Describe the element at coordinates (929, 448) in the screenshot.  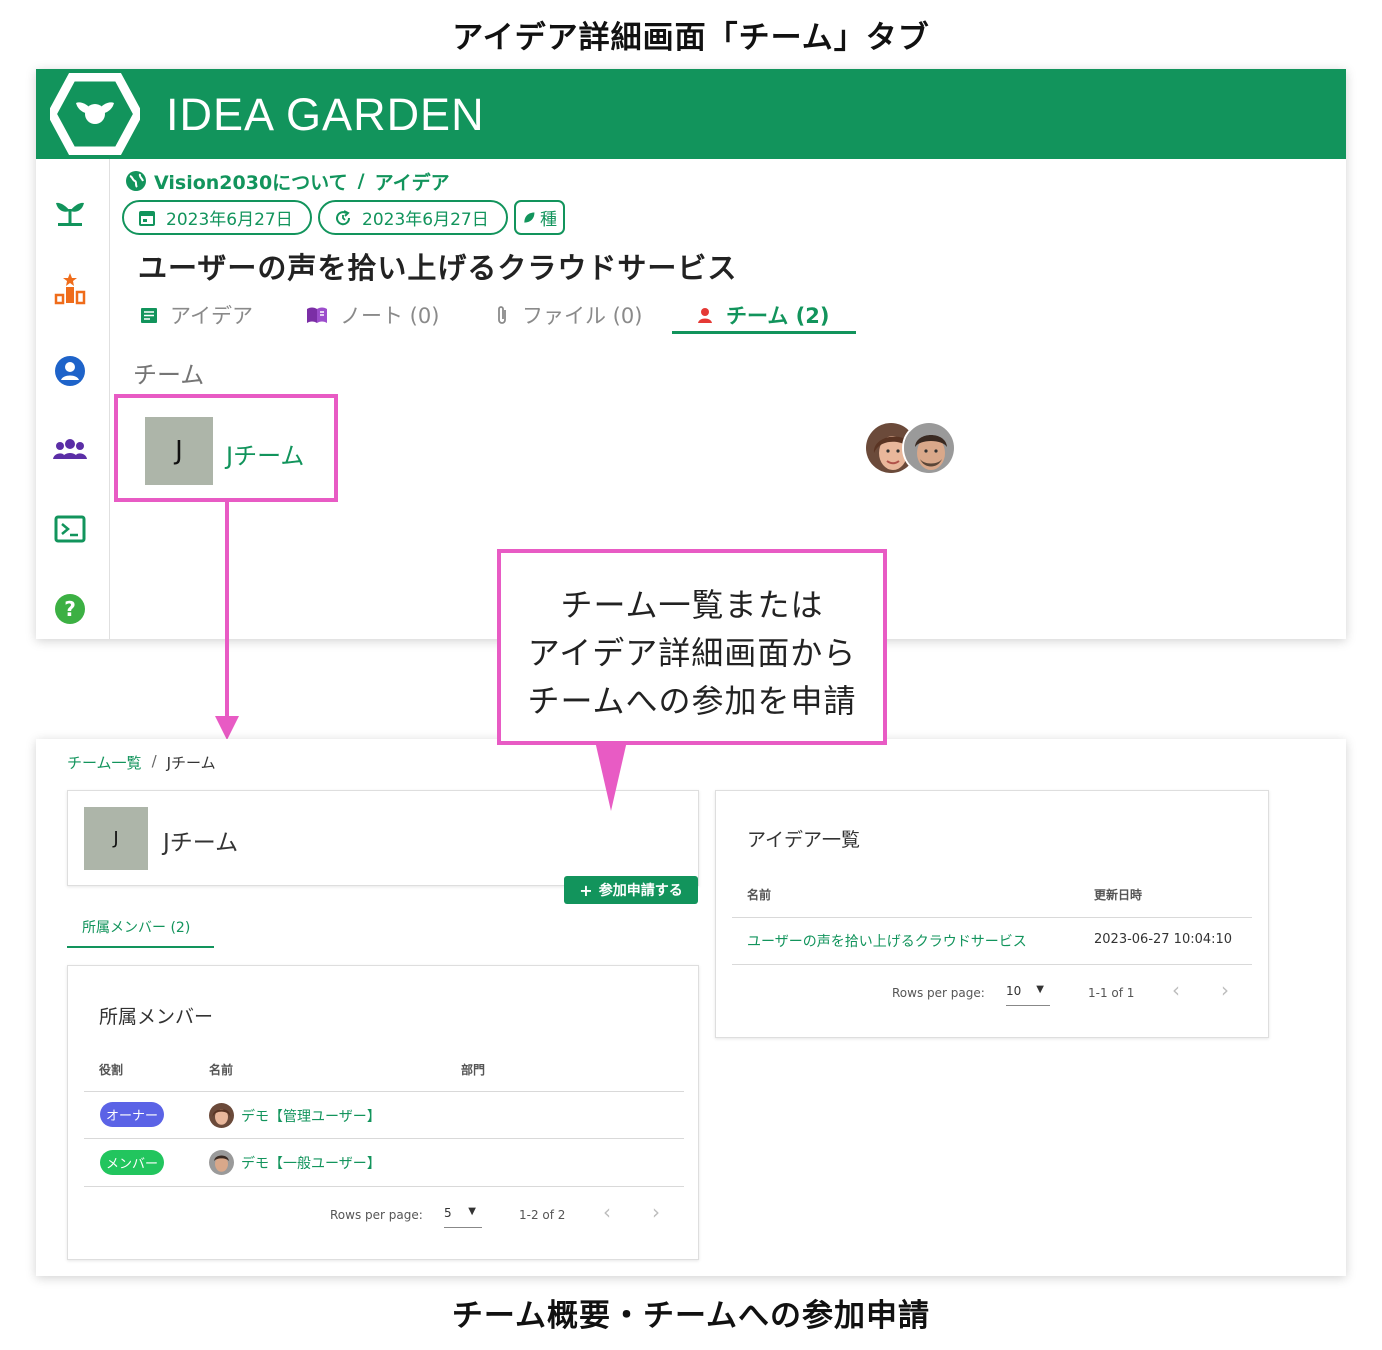
I see `member-avatar-man` at that location.